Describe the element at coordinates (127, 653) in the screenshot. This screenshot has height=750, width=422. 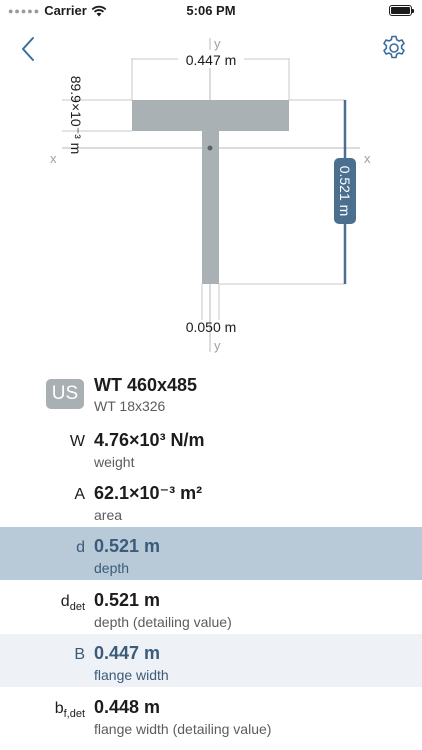
I see `property-value: 0.447 m` at that location.